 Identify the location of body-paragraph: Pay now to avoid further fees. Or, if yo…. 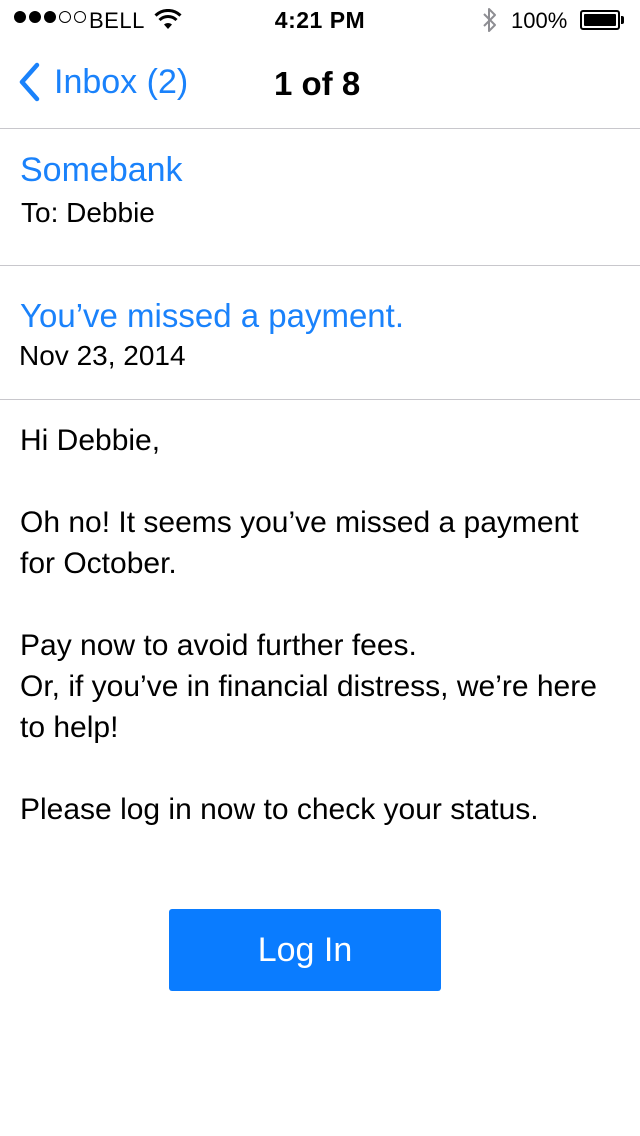
(320, 686).